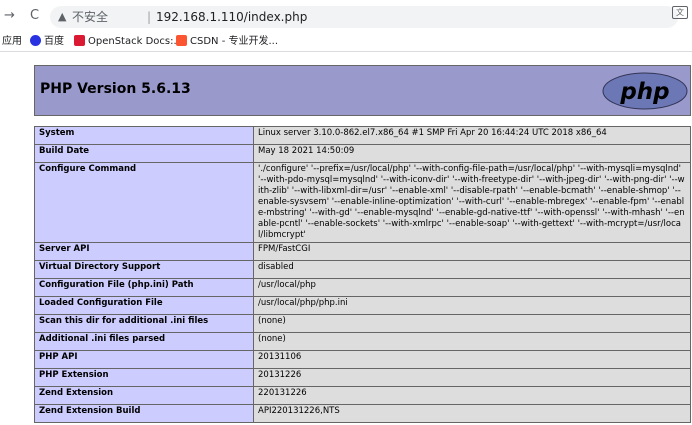 Image resolution: width=692 pixels, height=425 pixels. I want to click on php-logo-text: php, so click(644, 92).